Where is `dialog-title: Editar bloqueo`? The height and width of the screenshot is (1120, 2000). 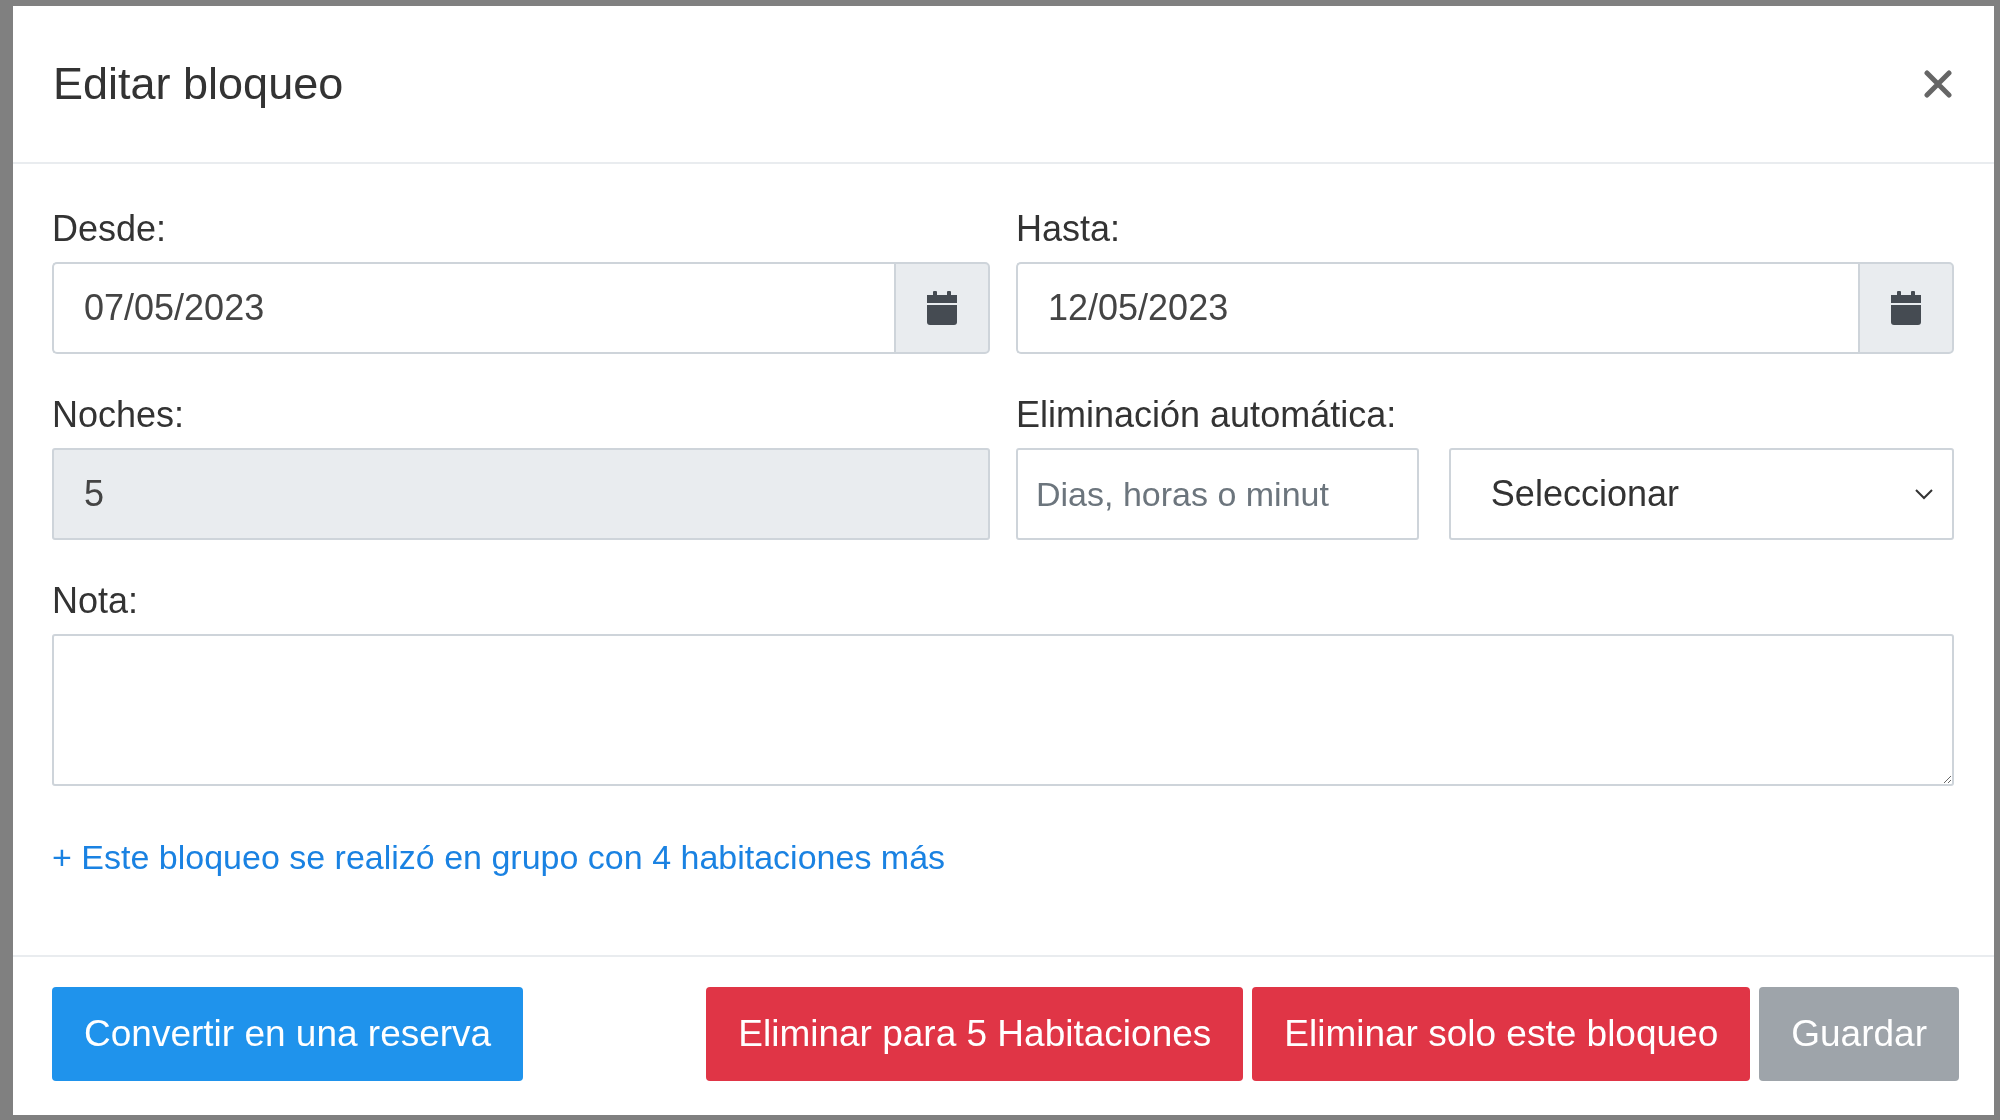
dialog-title: Editar bloqueo is located at coordinates (198, 84).